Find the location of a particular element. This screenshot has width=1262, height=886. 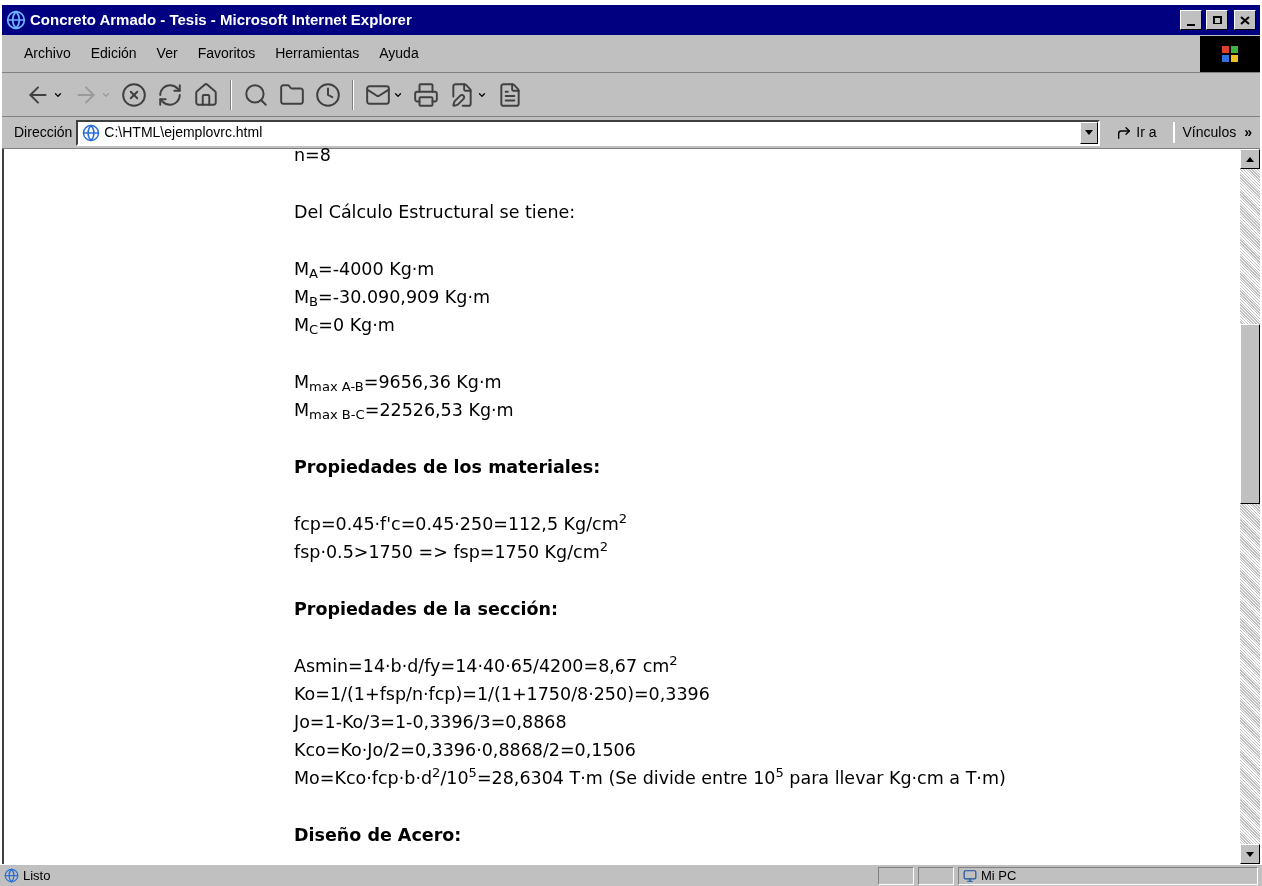

clock-icon is located at coordinates (328, 94).